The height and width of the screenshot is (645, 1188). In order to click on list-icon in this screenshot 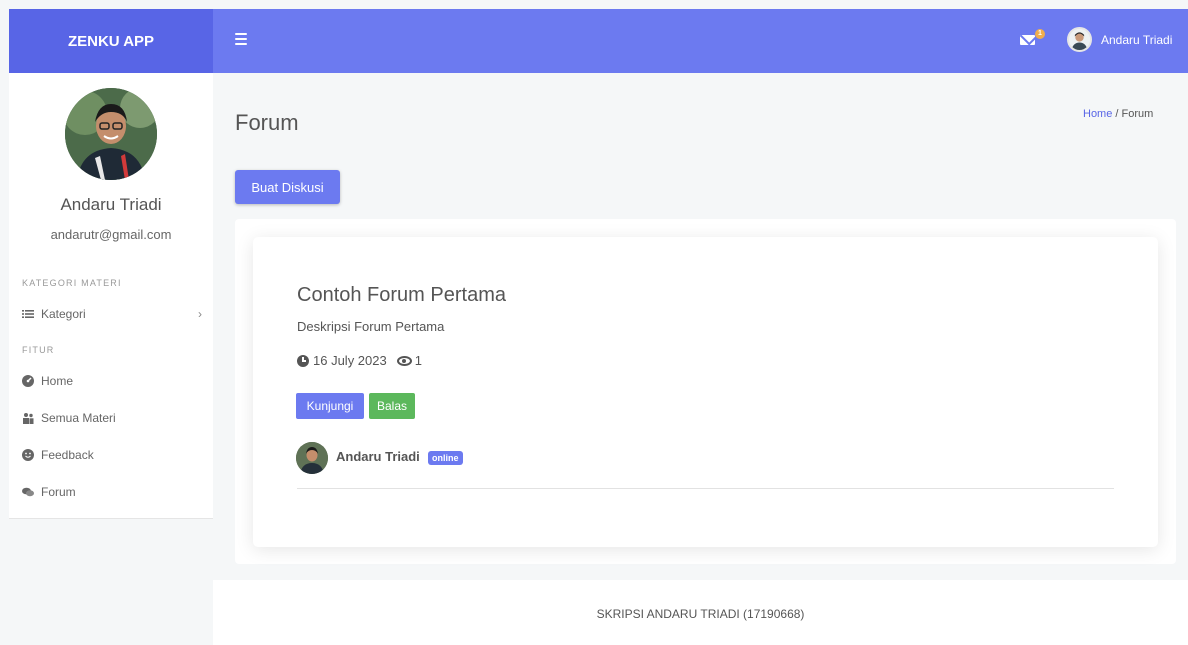, I will do `click(28, 314)`.